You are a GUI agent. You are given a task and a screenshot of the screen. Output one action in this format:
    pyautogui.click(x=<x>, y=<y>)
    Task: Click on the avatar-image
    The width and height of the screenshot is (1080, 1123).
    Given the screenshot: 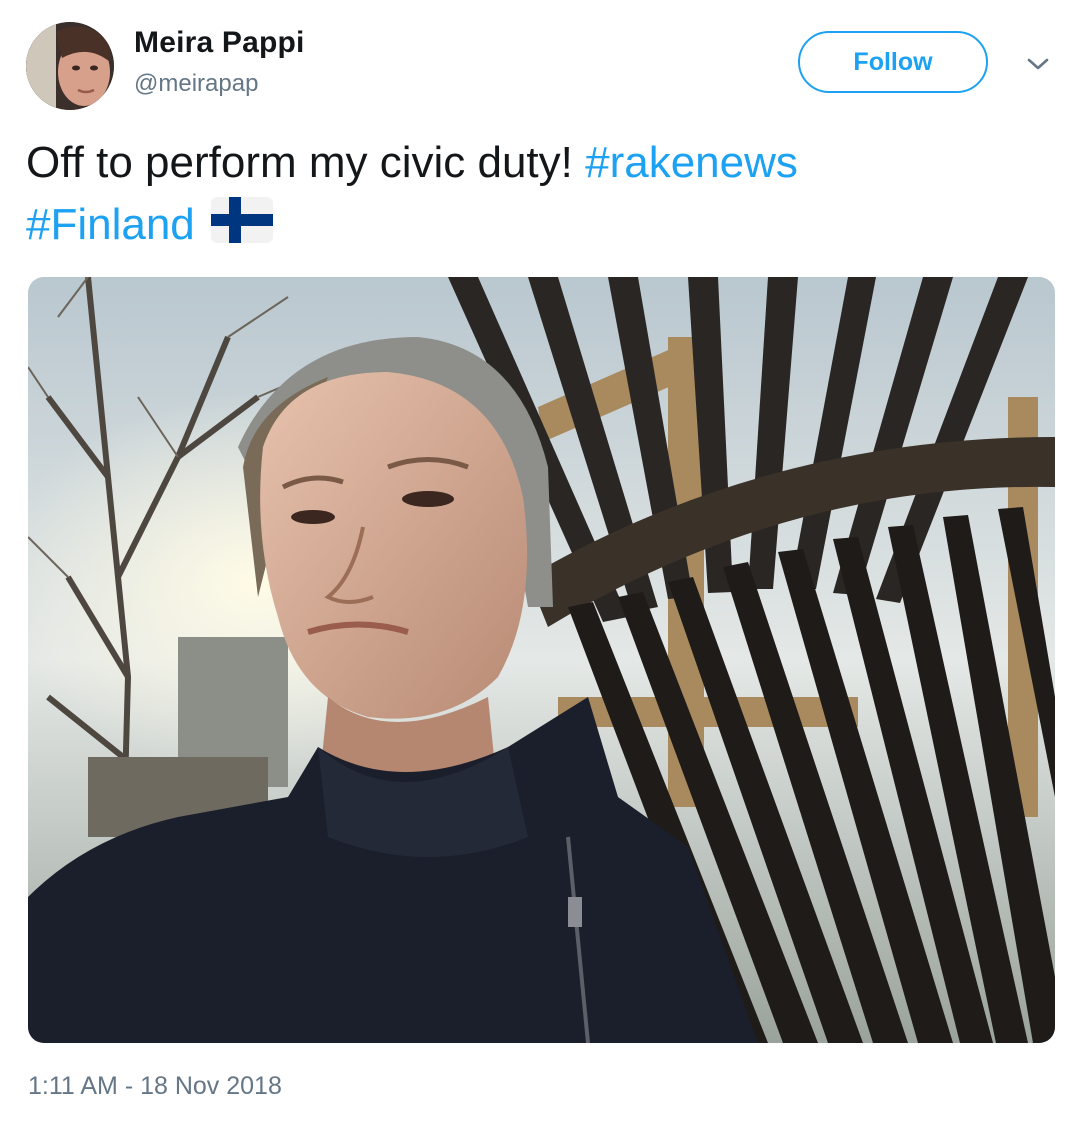 What is the action you would take?
    pyautogui.click(x=70, y=66)
    